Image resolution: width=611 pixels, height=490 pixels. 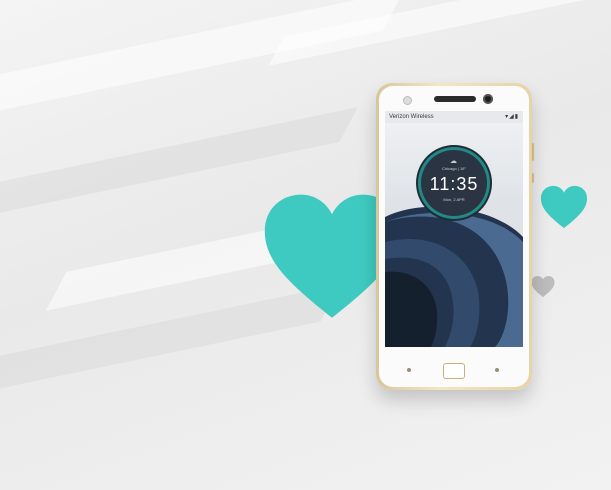 I want to click on cloud-icon: ☁, so click(x=453, y=161).